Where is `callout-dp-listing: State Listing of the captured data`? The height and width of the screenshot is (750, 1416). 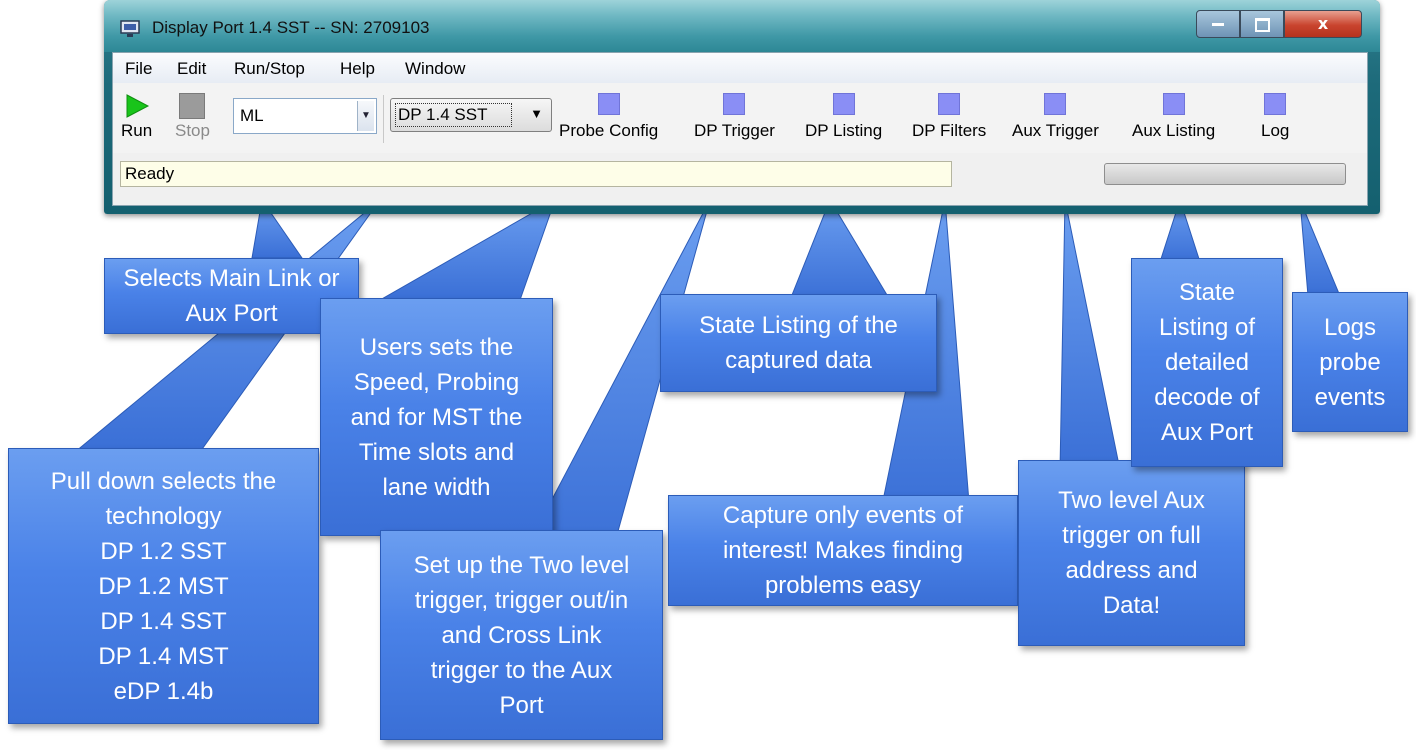 callout-dp-listing: State Listing of the captured data is located at coordinates (798, 343).